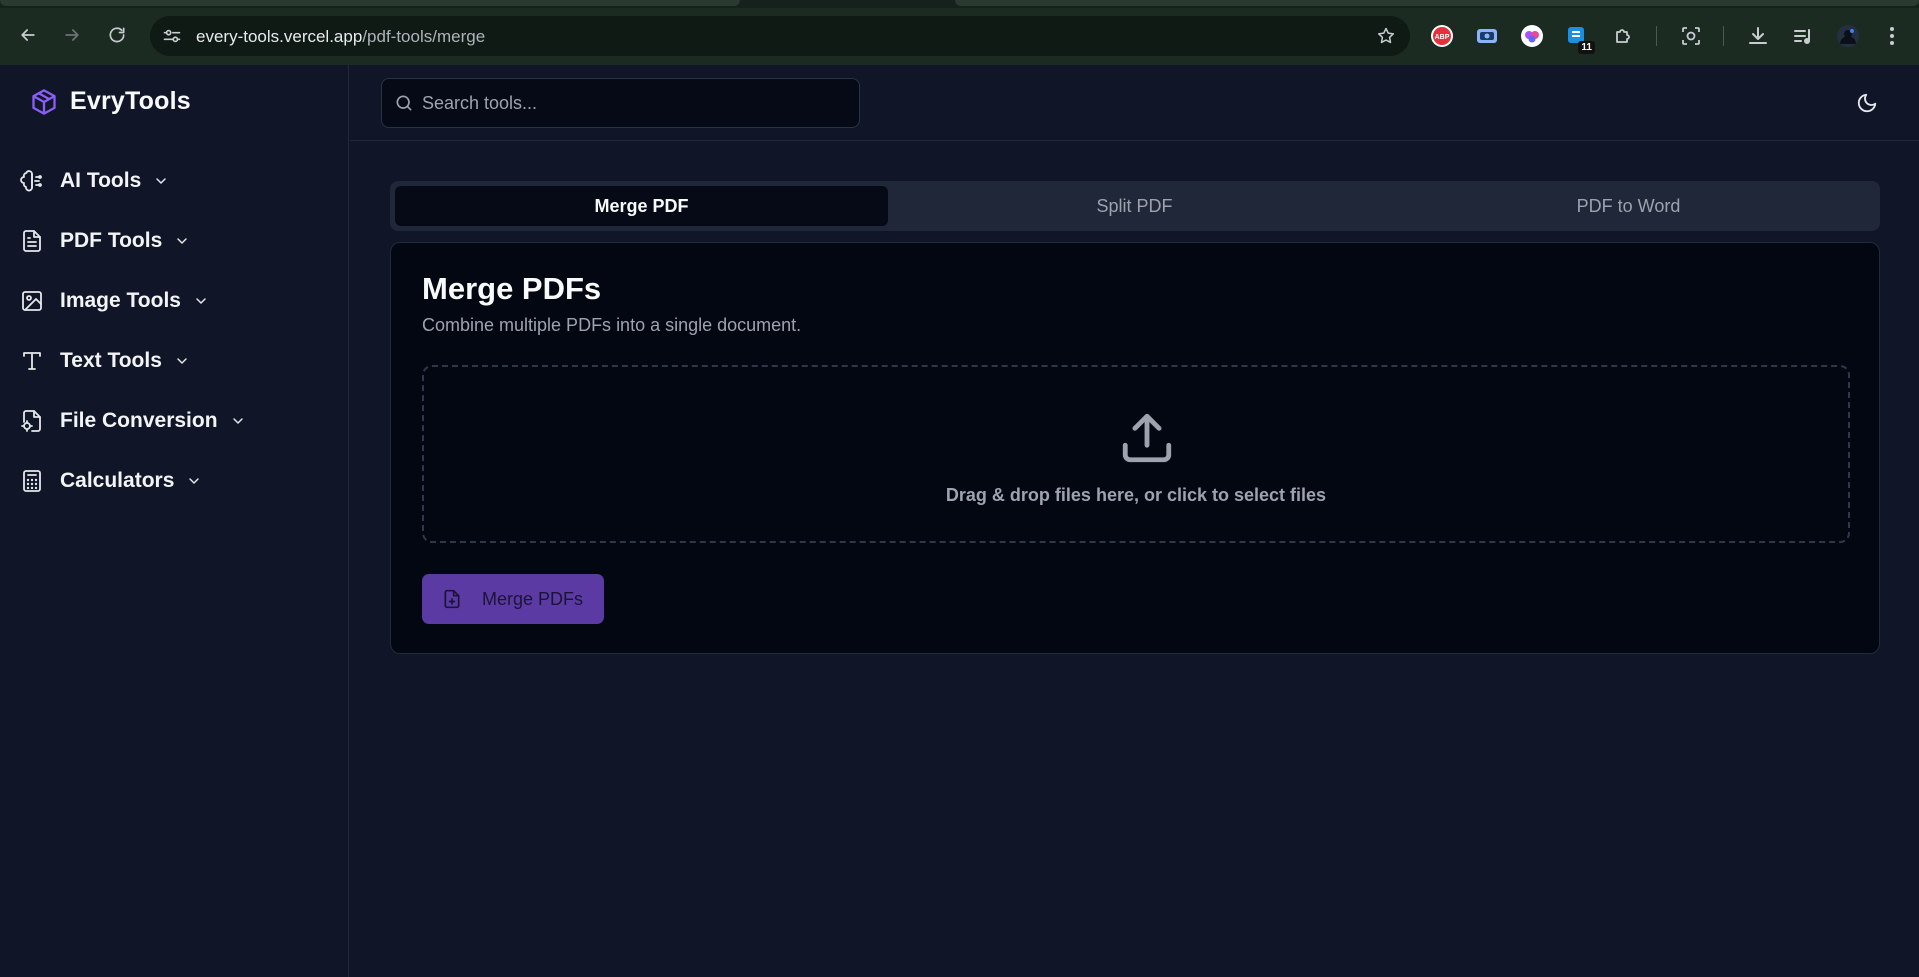  What do you see at coordinates (1487, 36) in the screenshot?
I see `screen-capture-icon` at bounding box center [1487, 36].